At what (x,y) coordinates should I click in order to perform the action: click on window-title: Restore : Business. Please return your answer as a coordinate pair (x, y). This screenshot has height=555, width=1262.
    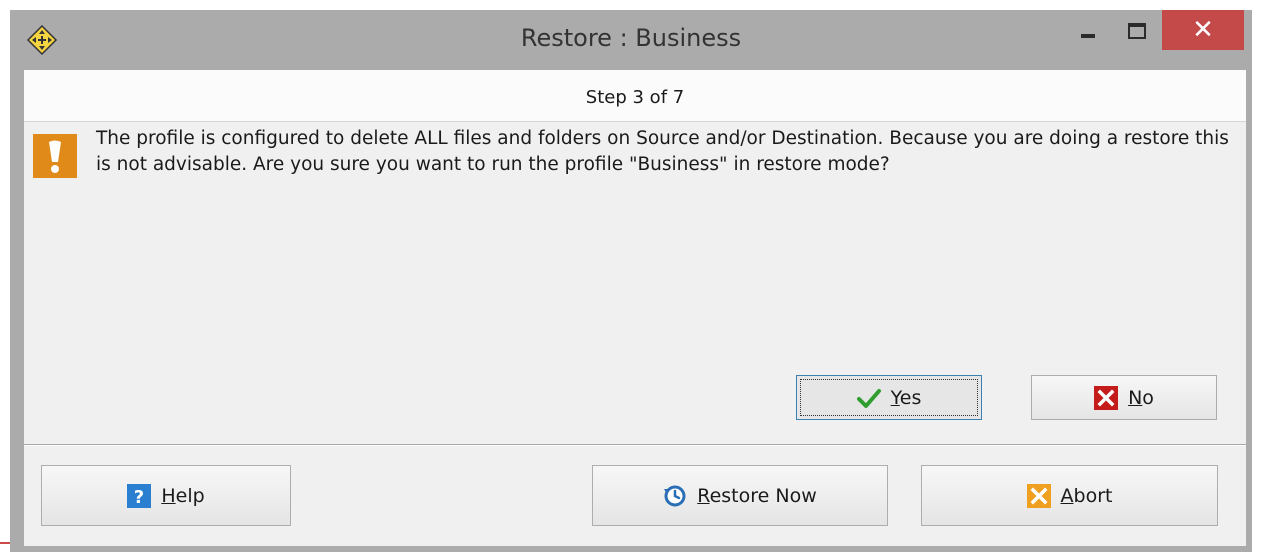
    Looking at the image, I should click on (631, 38).